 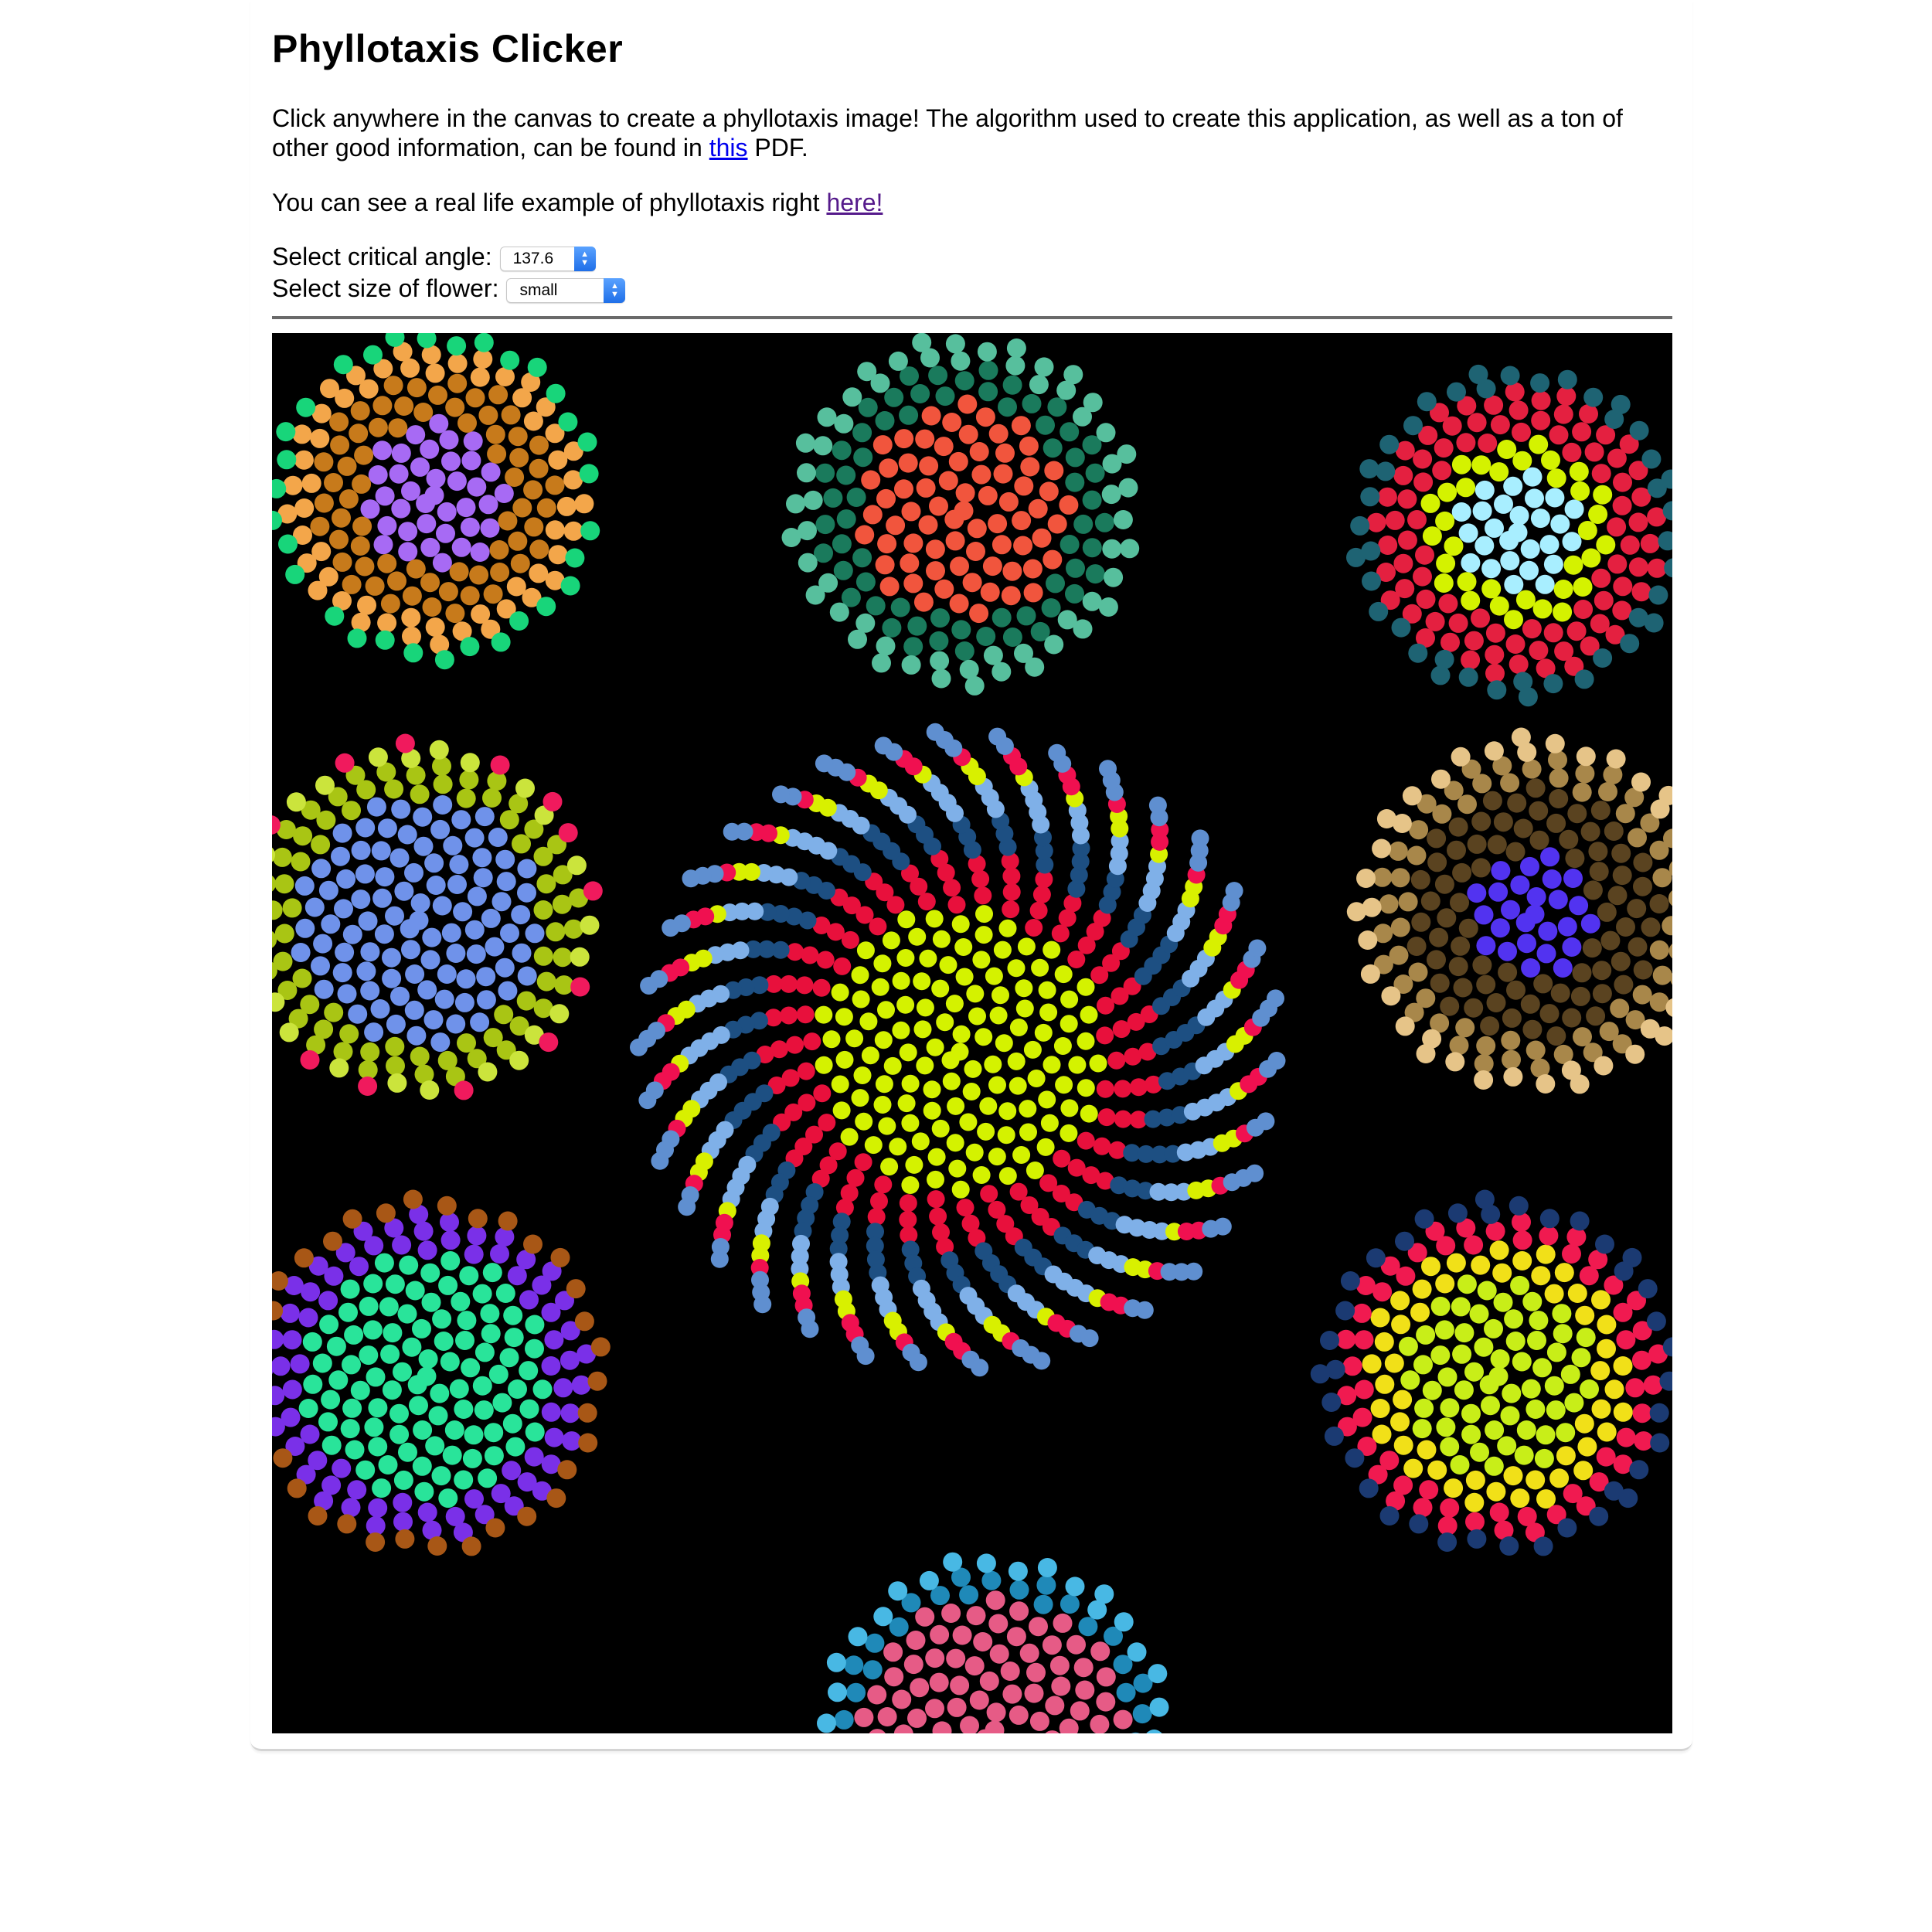 What do you see at coordinates (434, 257) in the screenshot?
I see `angle-control: Select critical angle: 137.6 ▲ ▼` at bounding box center [434, 257].